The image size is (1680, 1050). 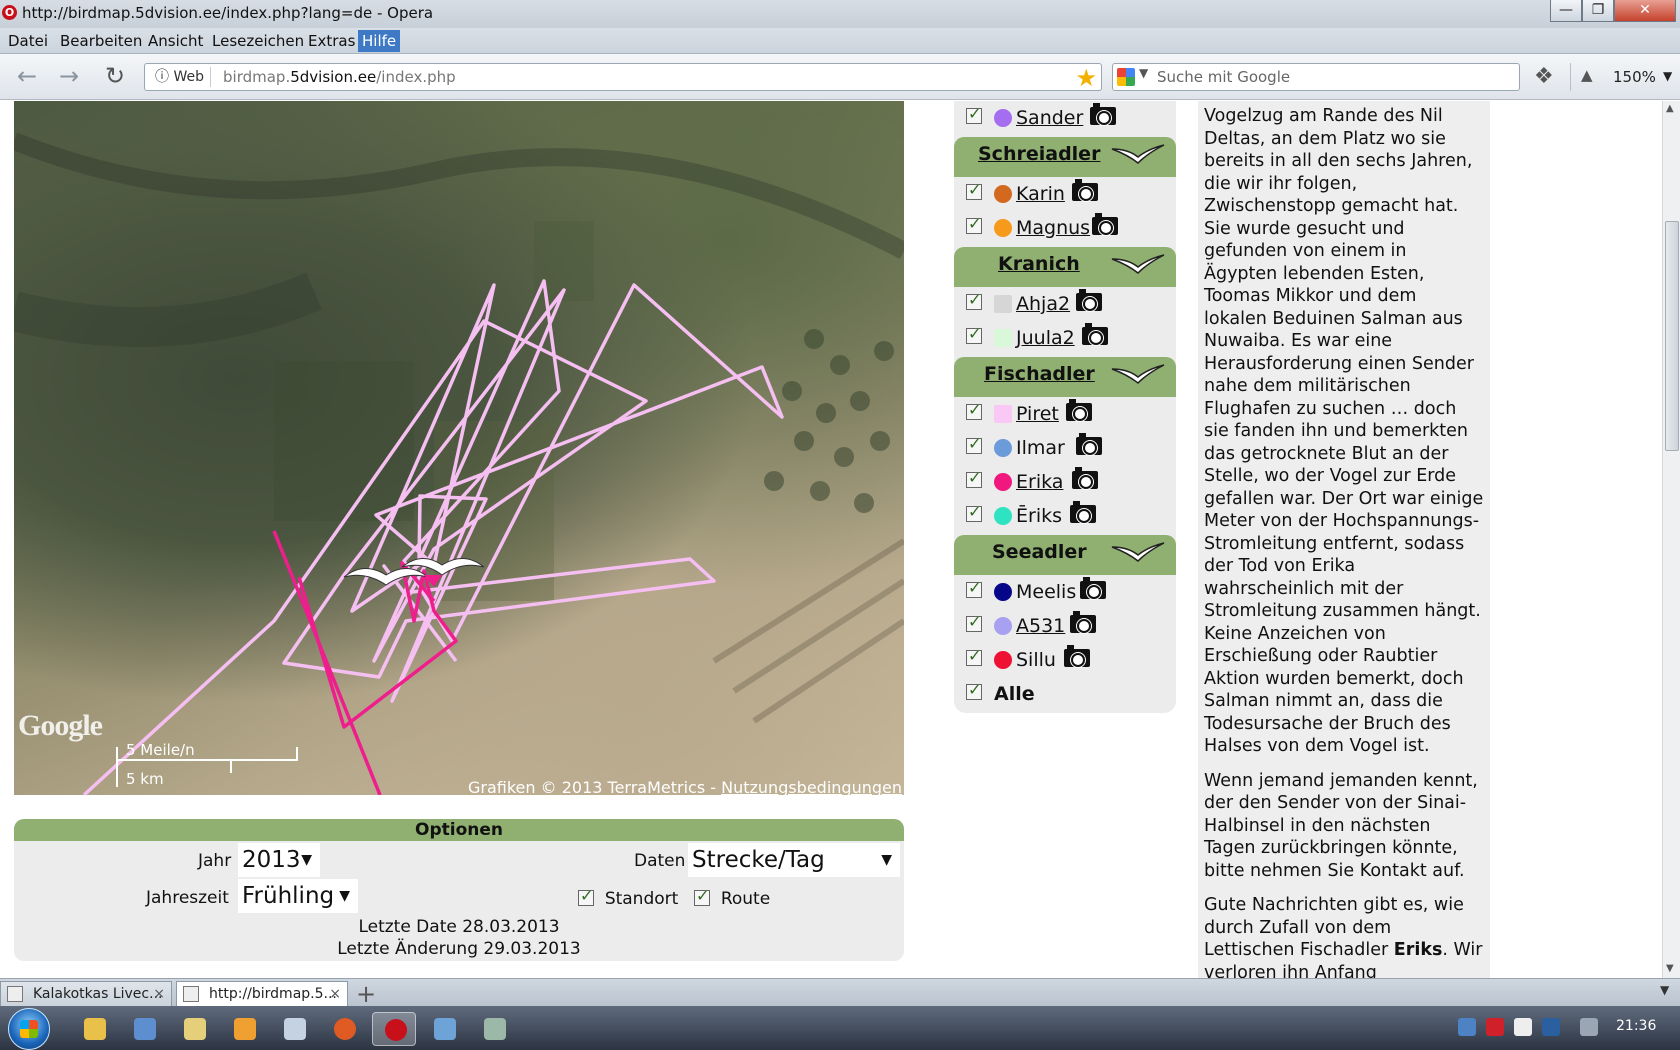 I want to click on tray-volume-icon, so click(x=1589, y=1027).